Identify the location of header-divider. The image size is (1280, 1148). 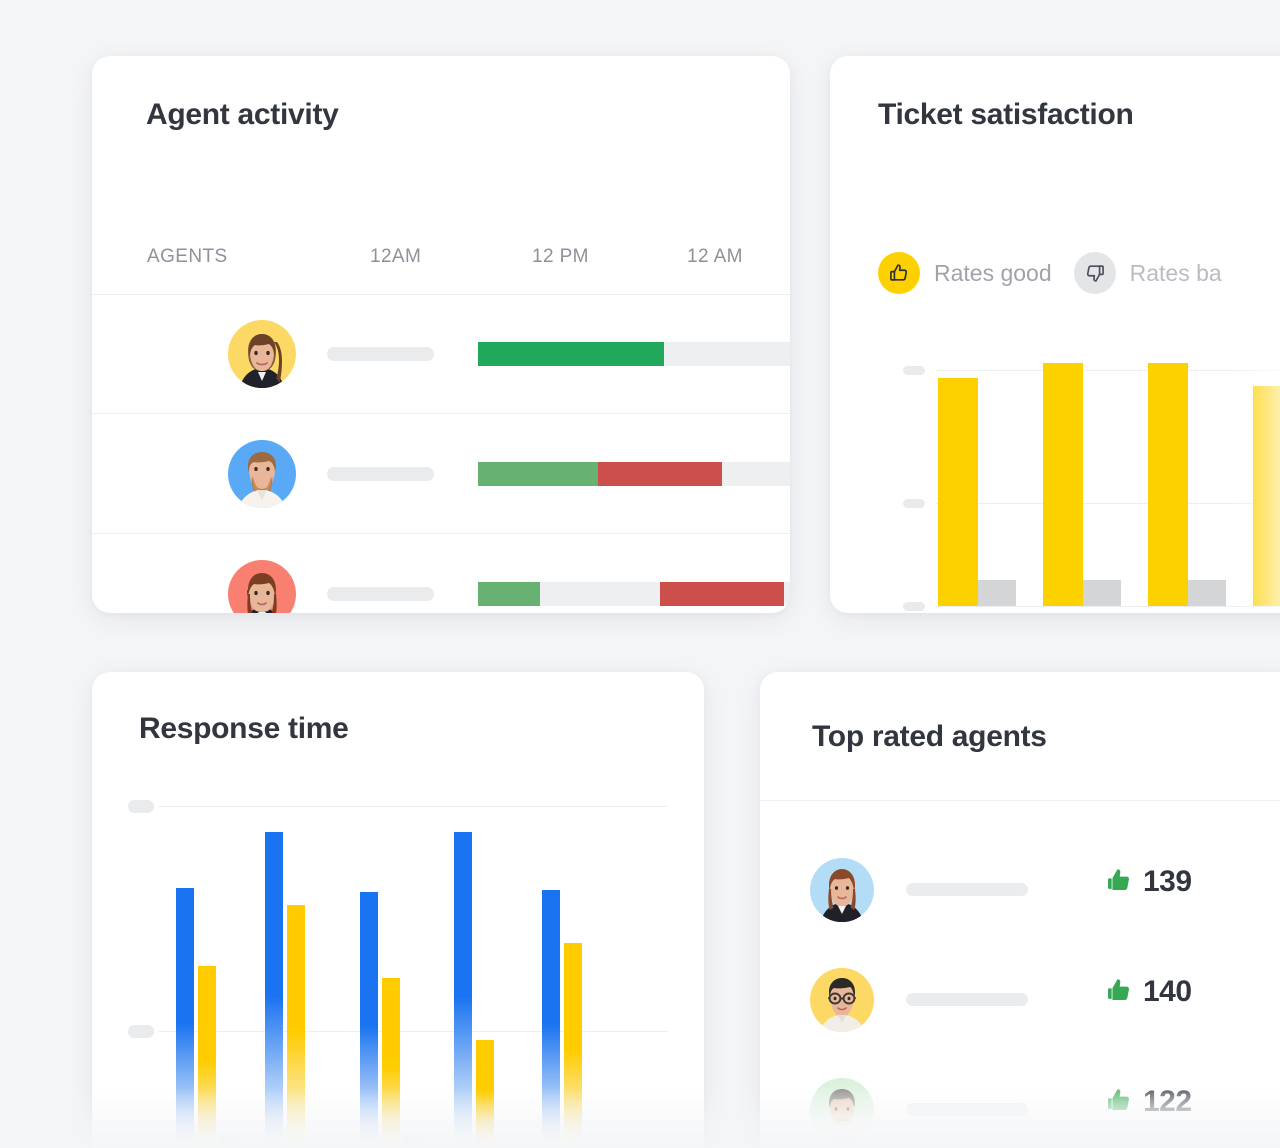
(1020, 800).